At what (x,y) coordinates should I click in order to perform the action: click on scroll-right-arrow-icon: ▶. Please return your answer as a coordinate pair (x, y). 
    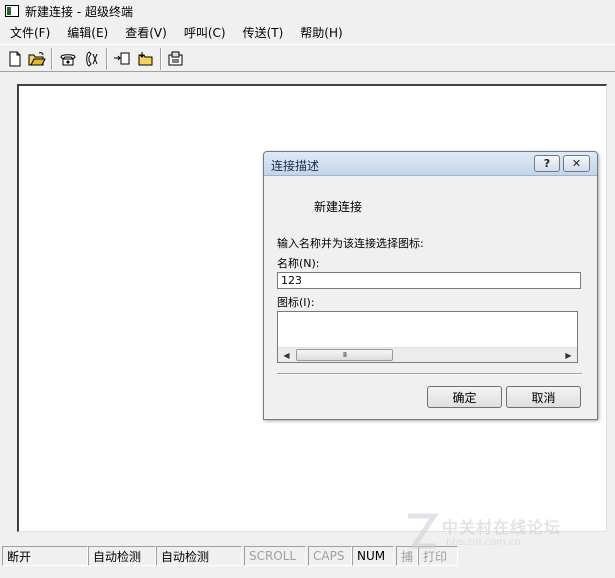
    Looking at the image, I should click on (568, 355).